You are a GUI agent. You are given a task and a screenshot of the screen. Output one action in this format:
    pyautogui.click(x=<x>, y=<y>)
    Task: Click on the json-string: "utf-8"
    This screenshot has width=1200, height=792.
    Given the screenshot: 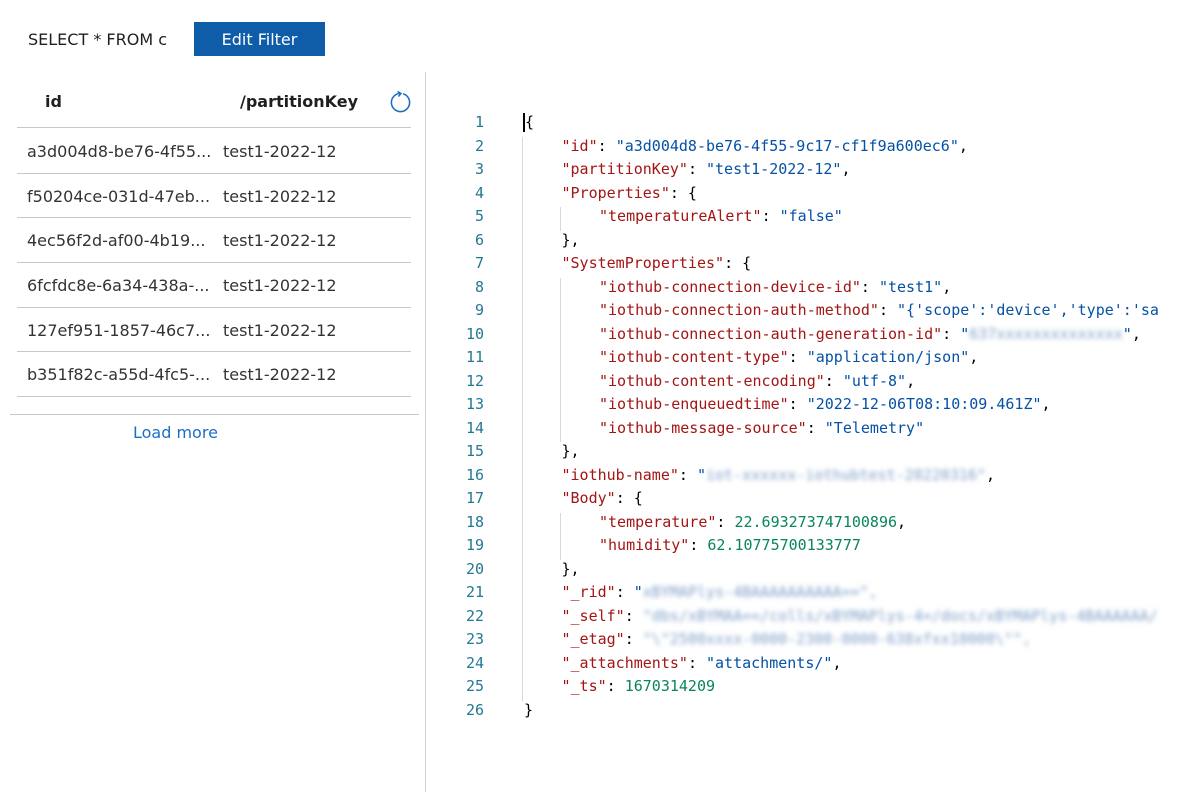 What is the action you would take?
    pyautogui.click(x=874, y=380)
    